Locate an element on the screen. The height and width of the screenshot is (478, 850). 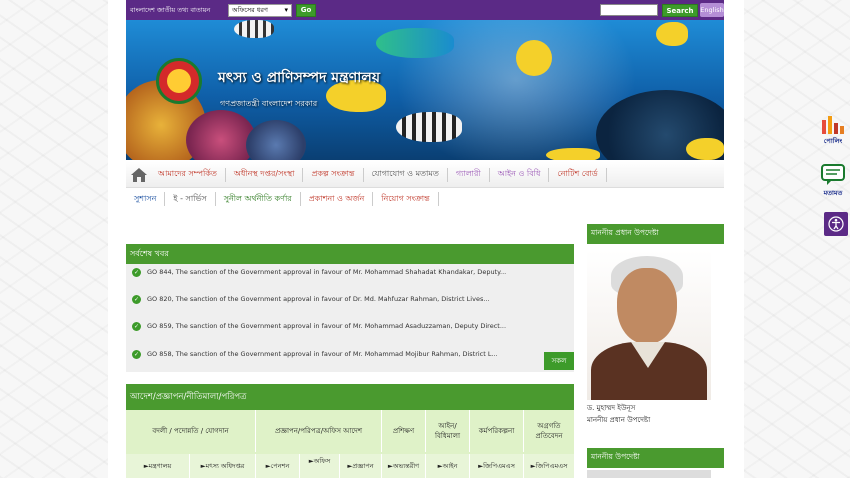
office-select-value: অফিসের ধরণ is located at coordinates (250, 9).